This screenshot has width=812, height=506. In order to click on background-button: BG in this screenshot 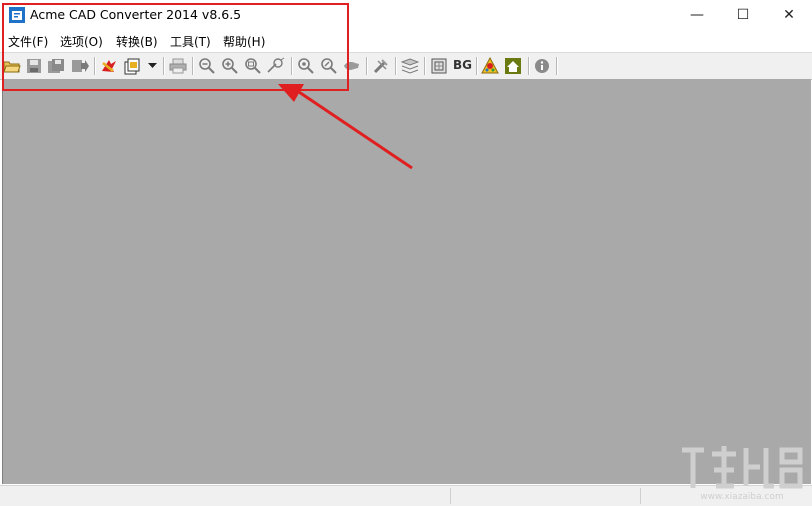, I will do `click(462, 65)`.